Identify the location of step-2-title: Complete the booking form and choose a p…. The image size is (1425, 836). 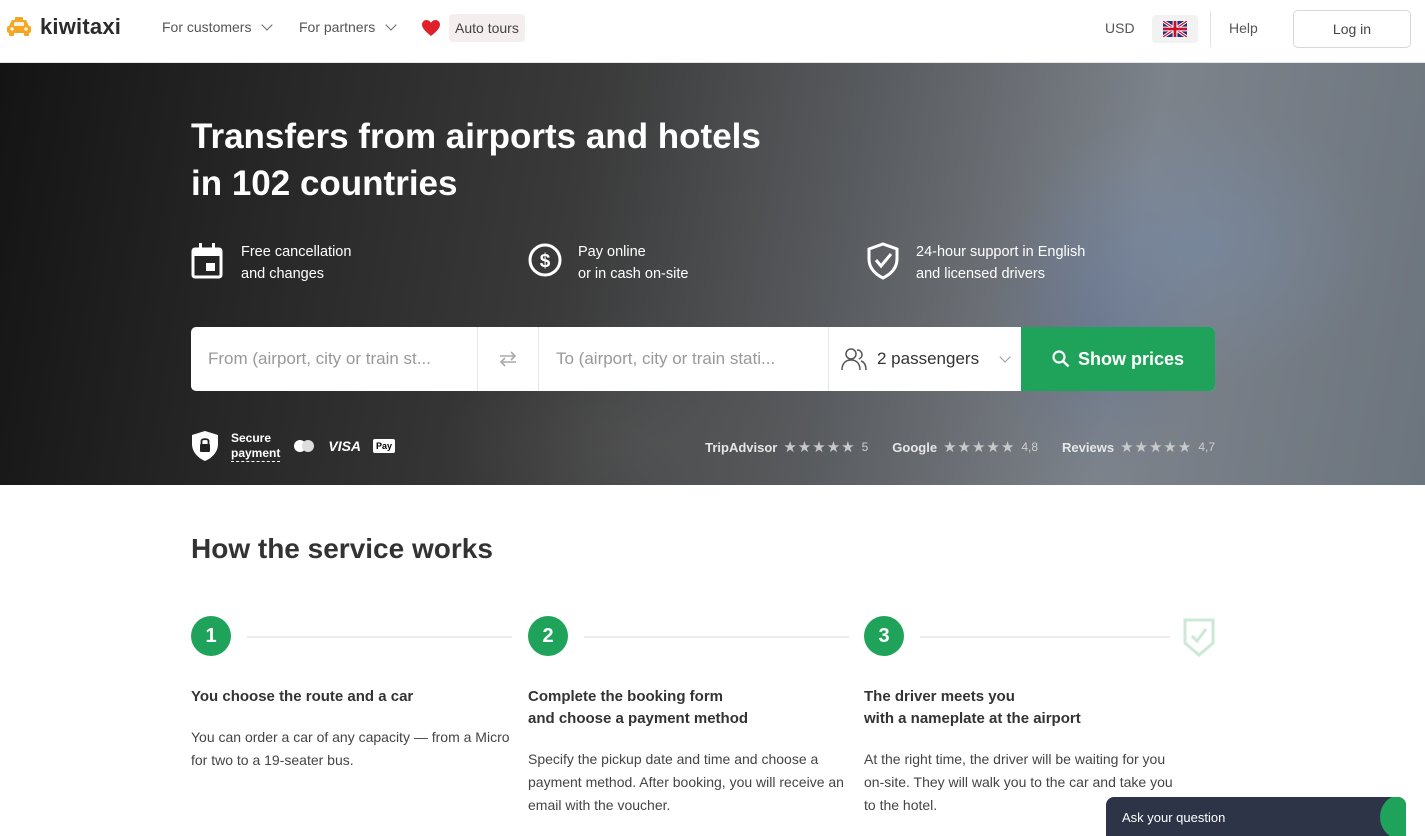
(693, 708).